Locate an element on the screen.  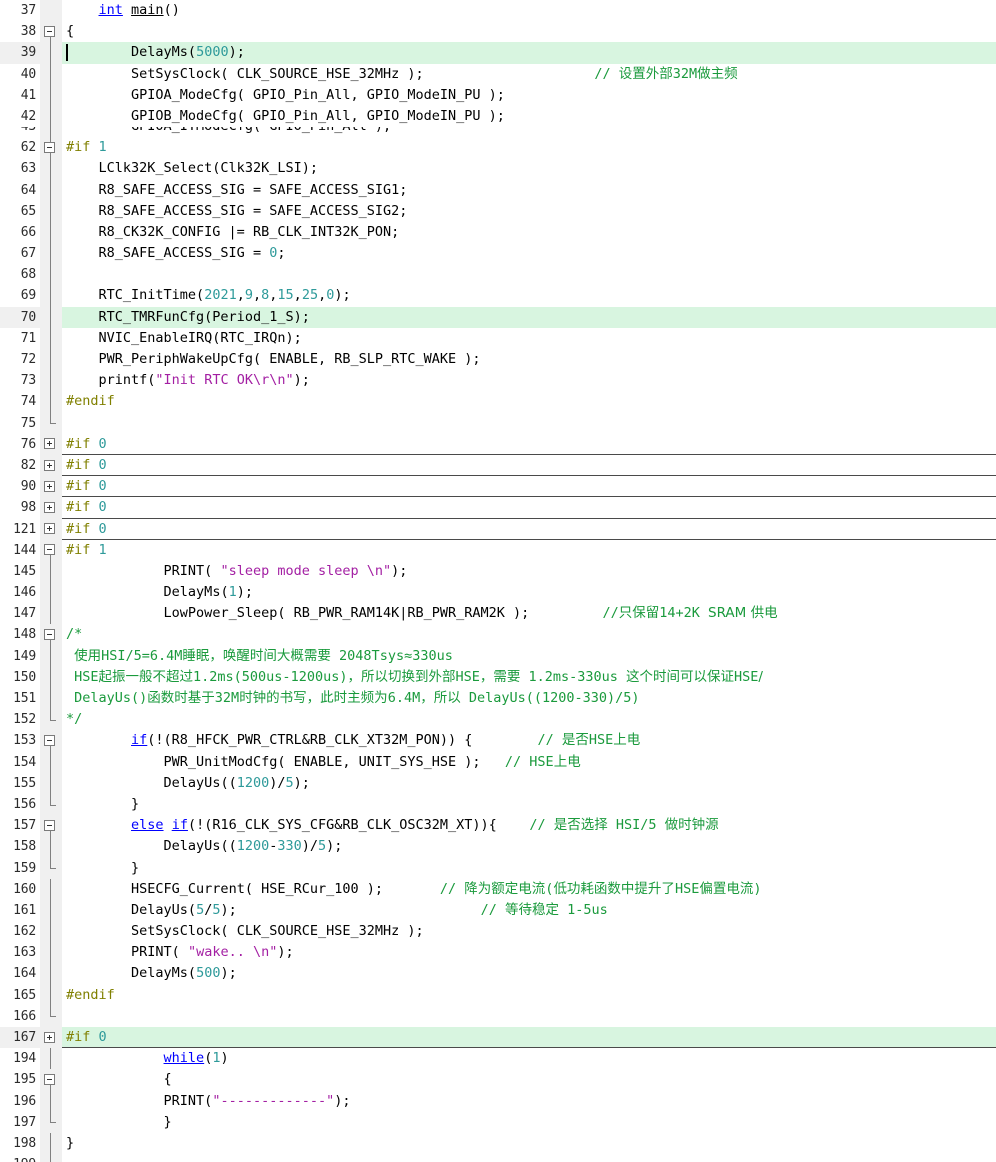
code-line: 90 #if 0 is located at coordinates (498, 487).